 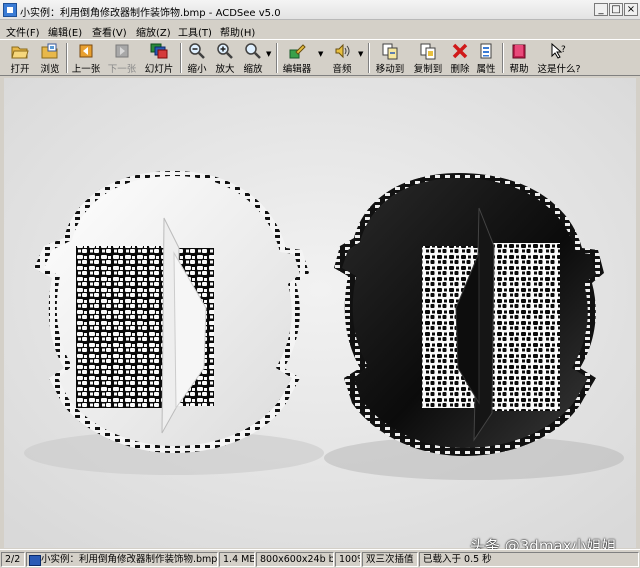 I want to click on browse-label: 浏览, so click(x=50, y=69).